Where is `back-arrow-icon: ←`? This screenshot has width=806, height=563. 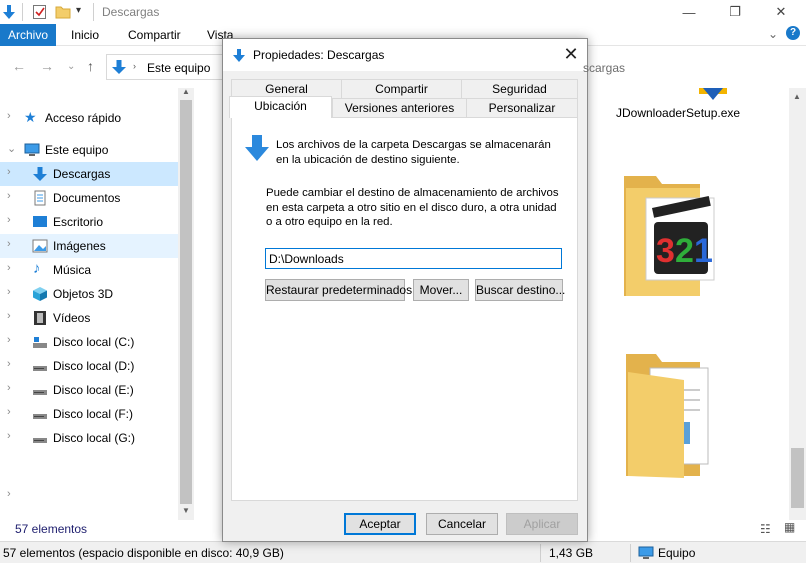
back-arrow-icon: ← is located at coordinates (19, 66).